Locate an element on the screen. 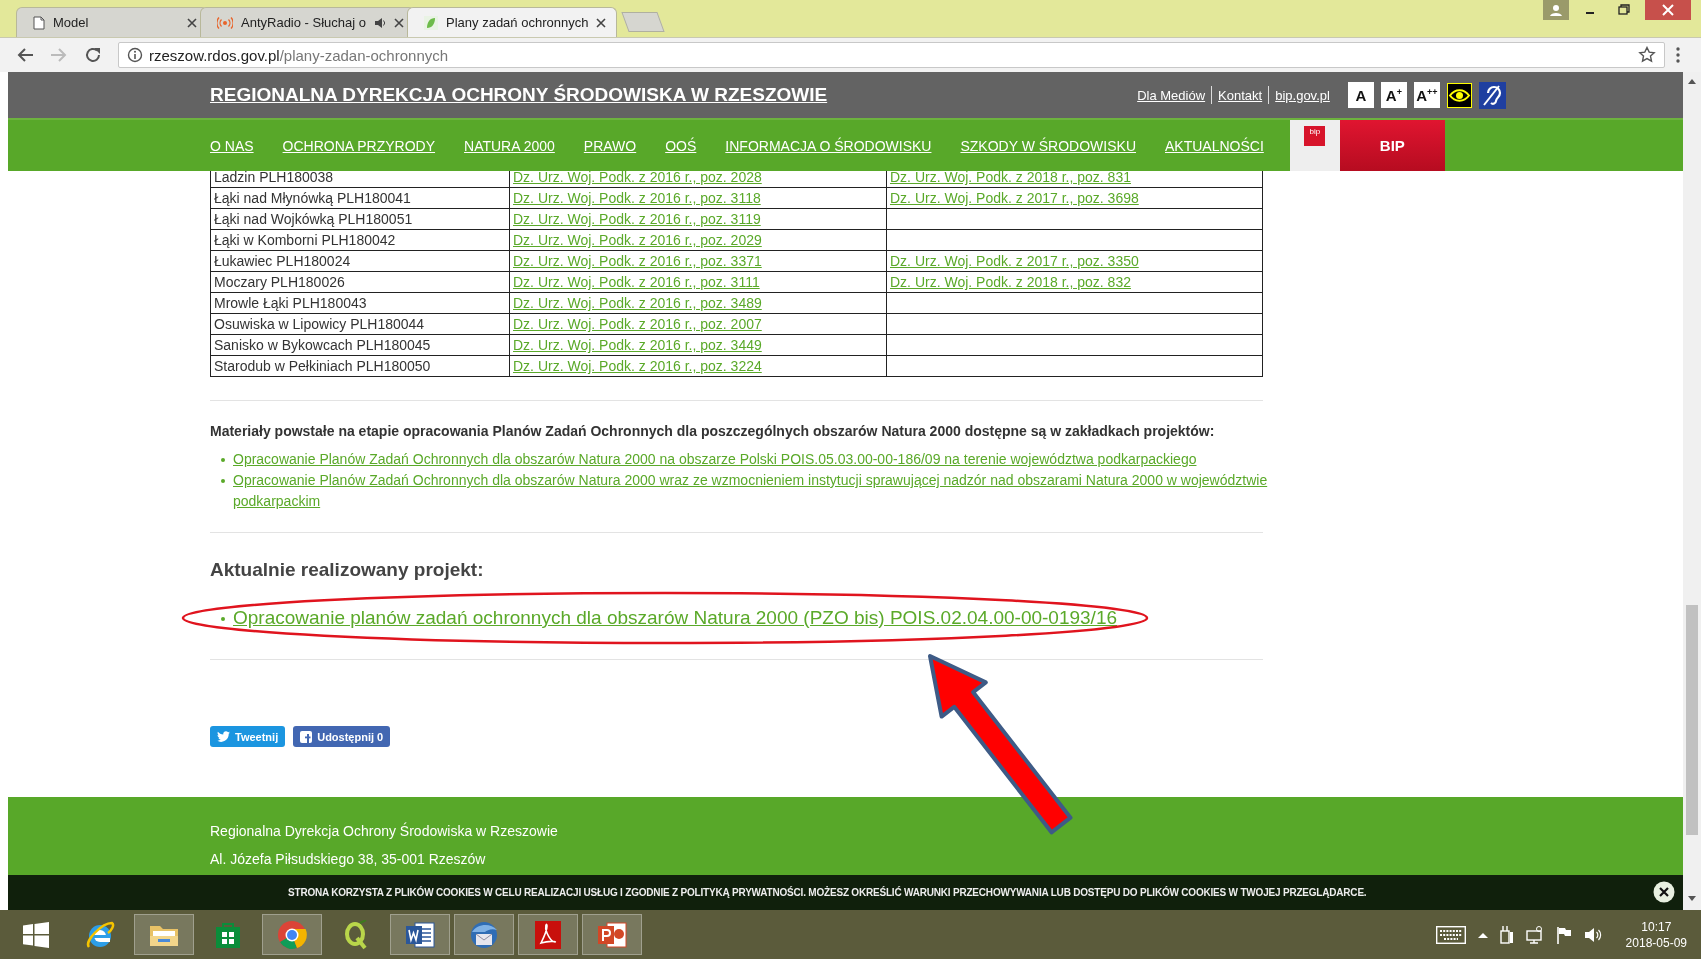 This screenshot has width=1701, height=959. radio-waves-icon is located at coordinates (225, 22).